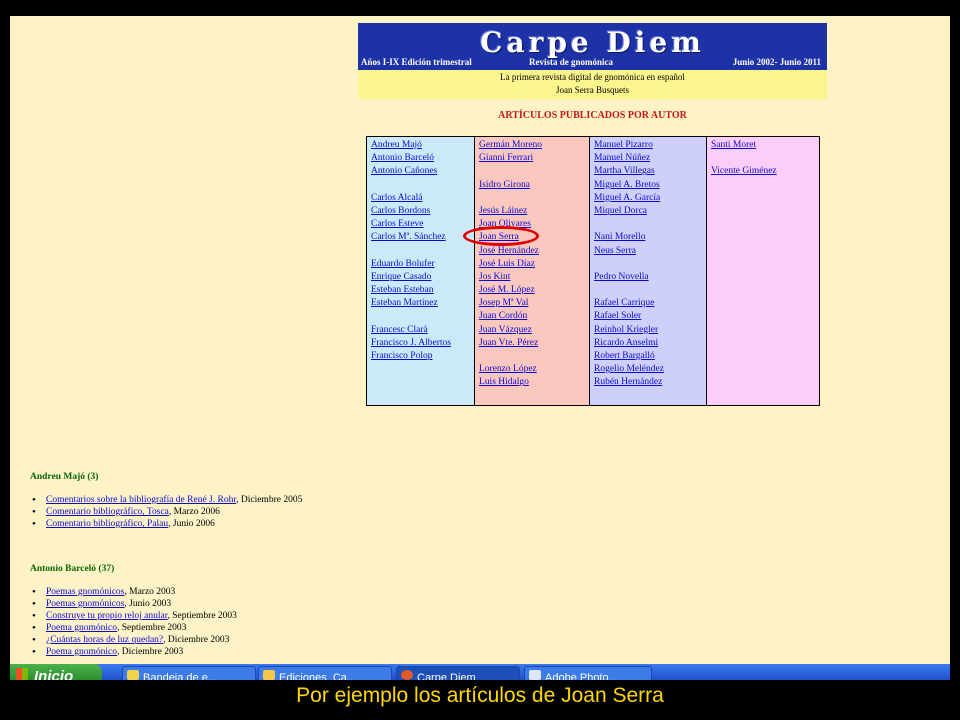  What do you see at coordinates (501, 236) in the screenshot?
I see `highlight-circle-joan-serra` at bounding box center [501, 236].